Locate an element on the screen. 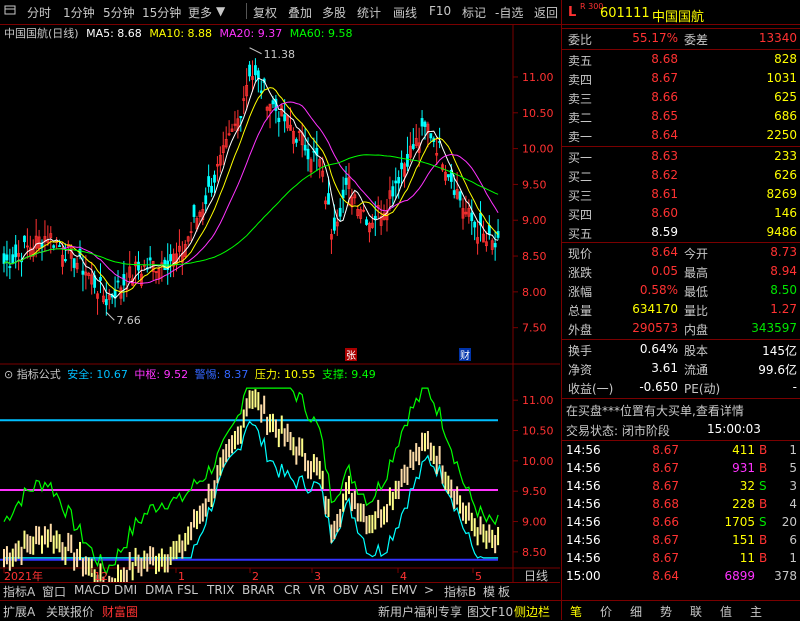  tab-15min: 15分钟 is located at coordinates (161, 12).